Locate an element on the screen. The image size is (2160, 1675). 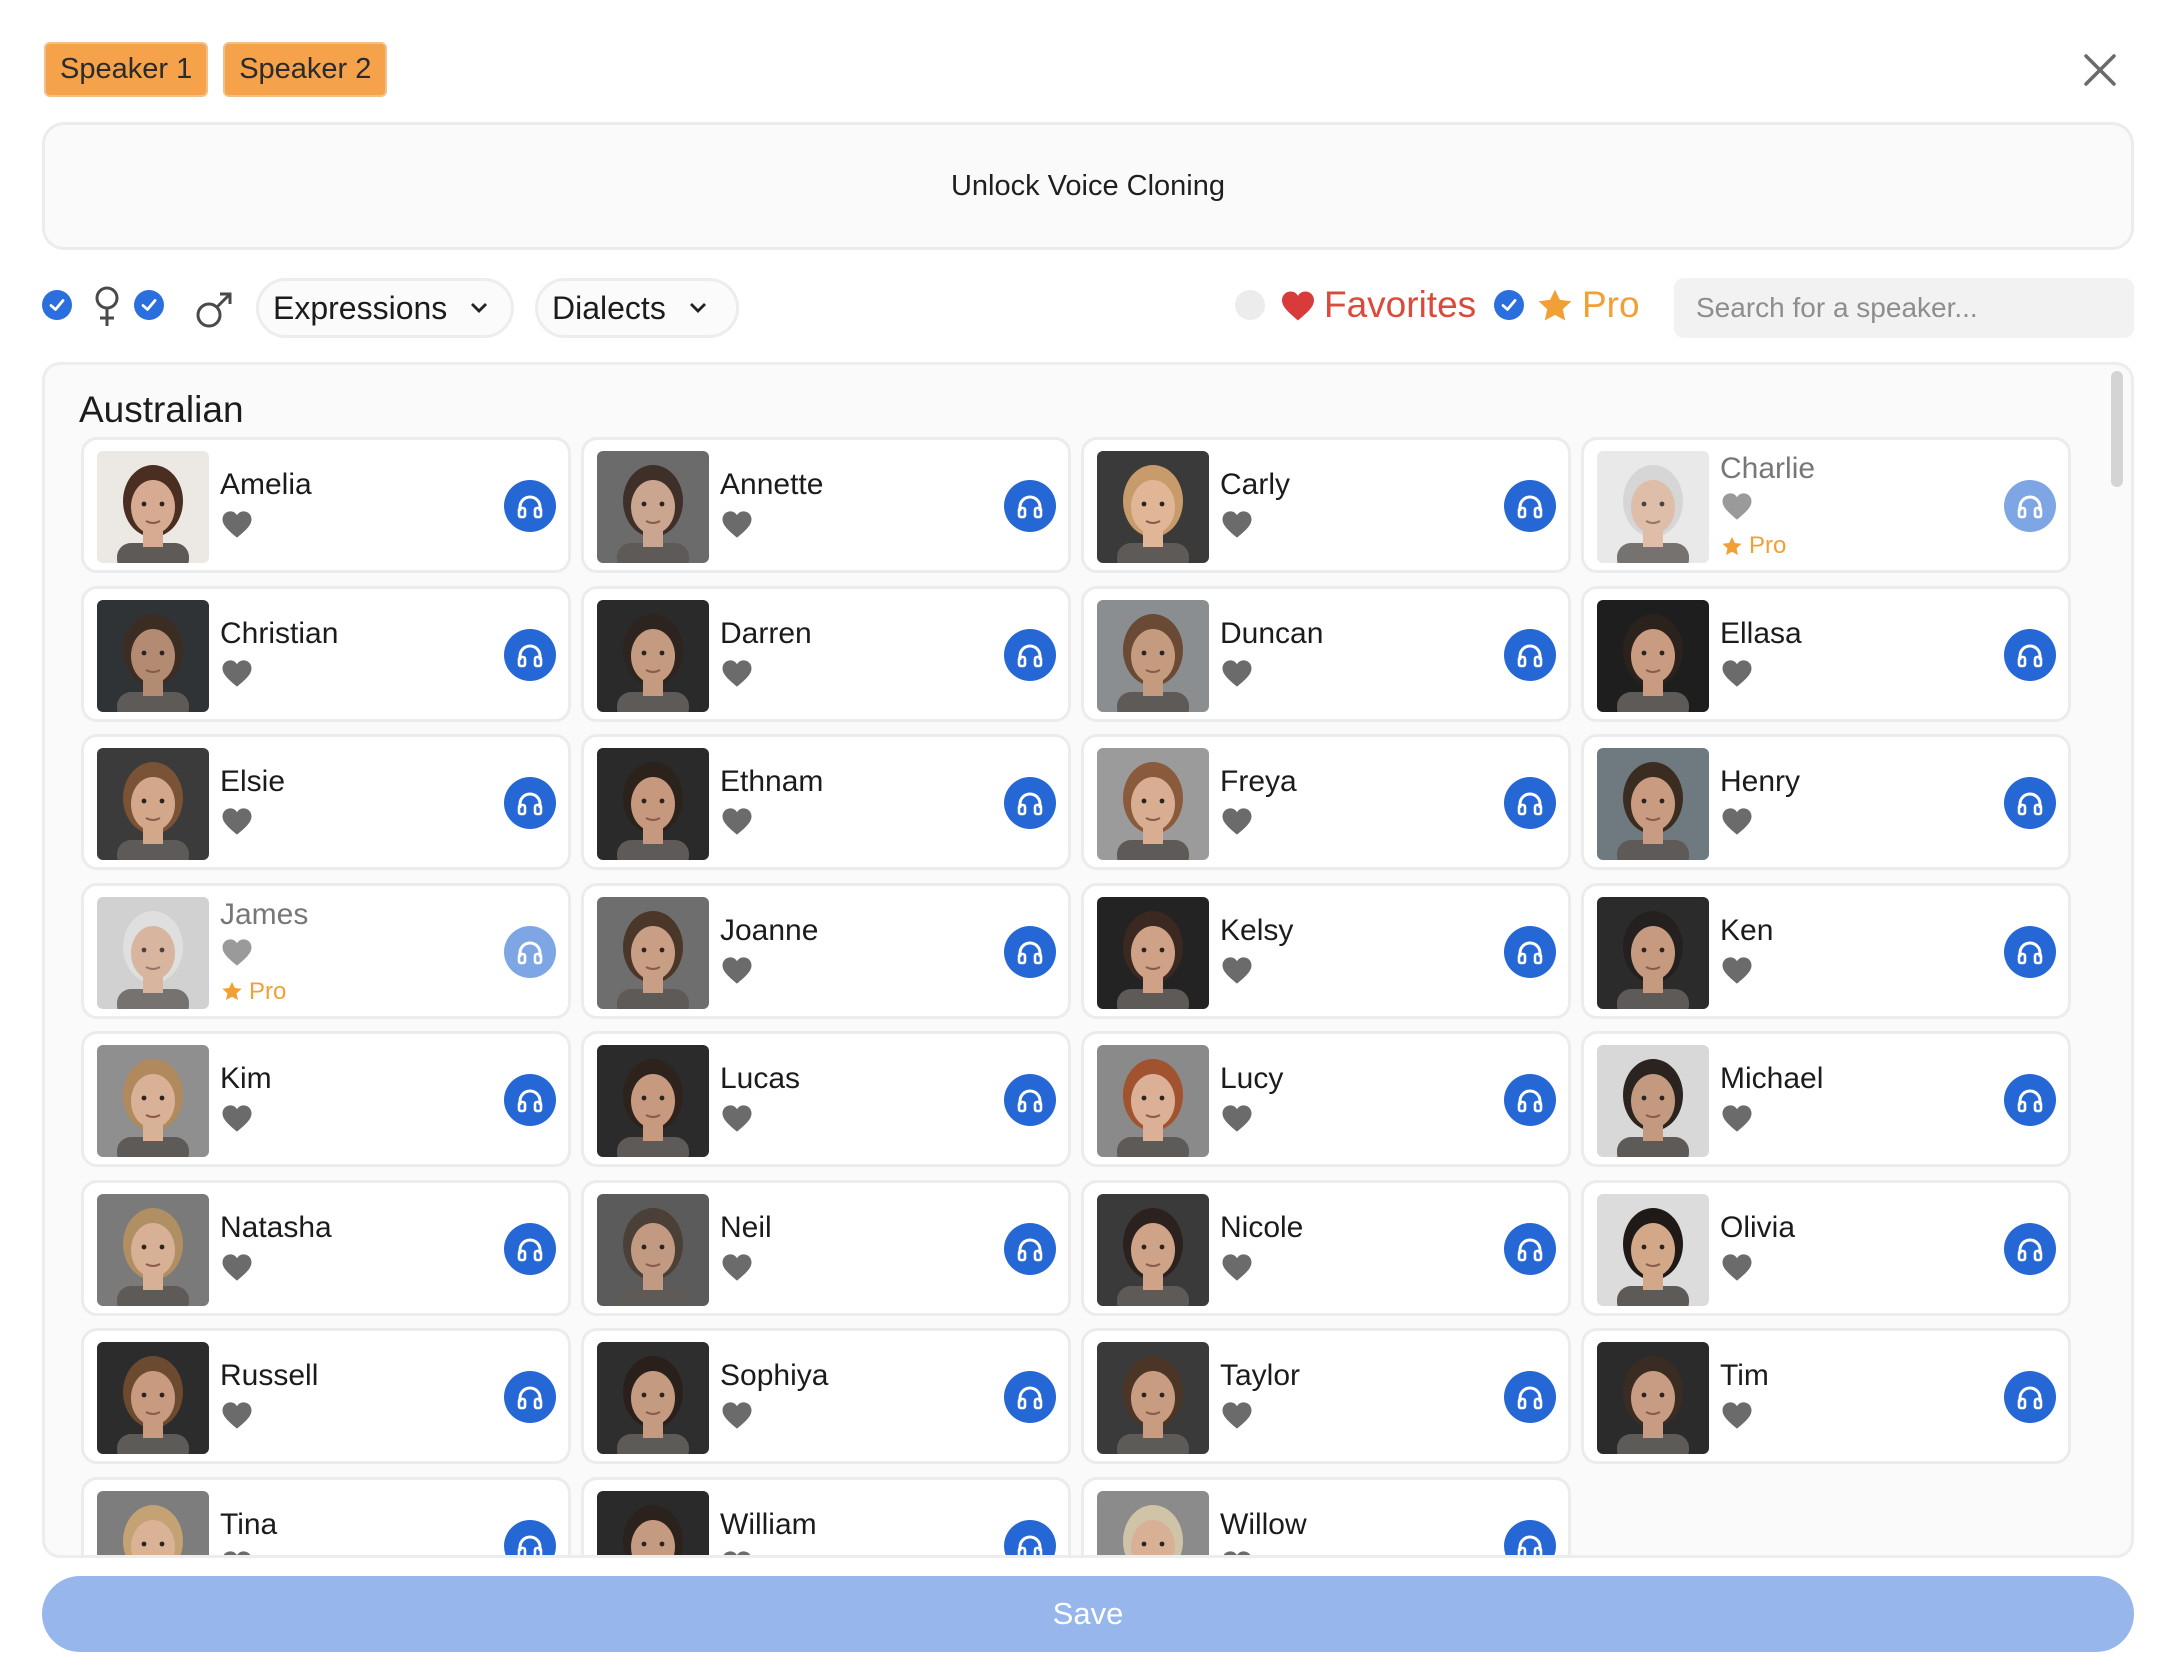
speaker-card: William is located at coordinates (826, 1515).